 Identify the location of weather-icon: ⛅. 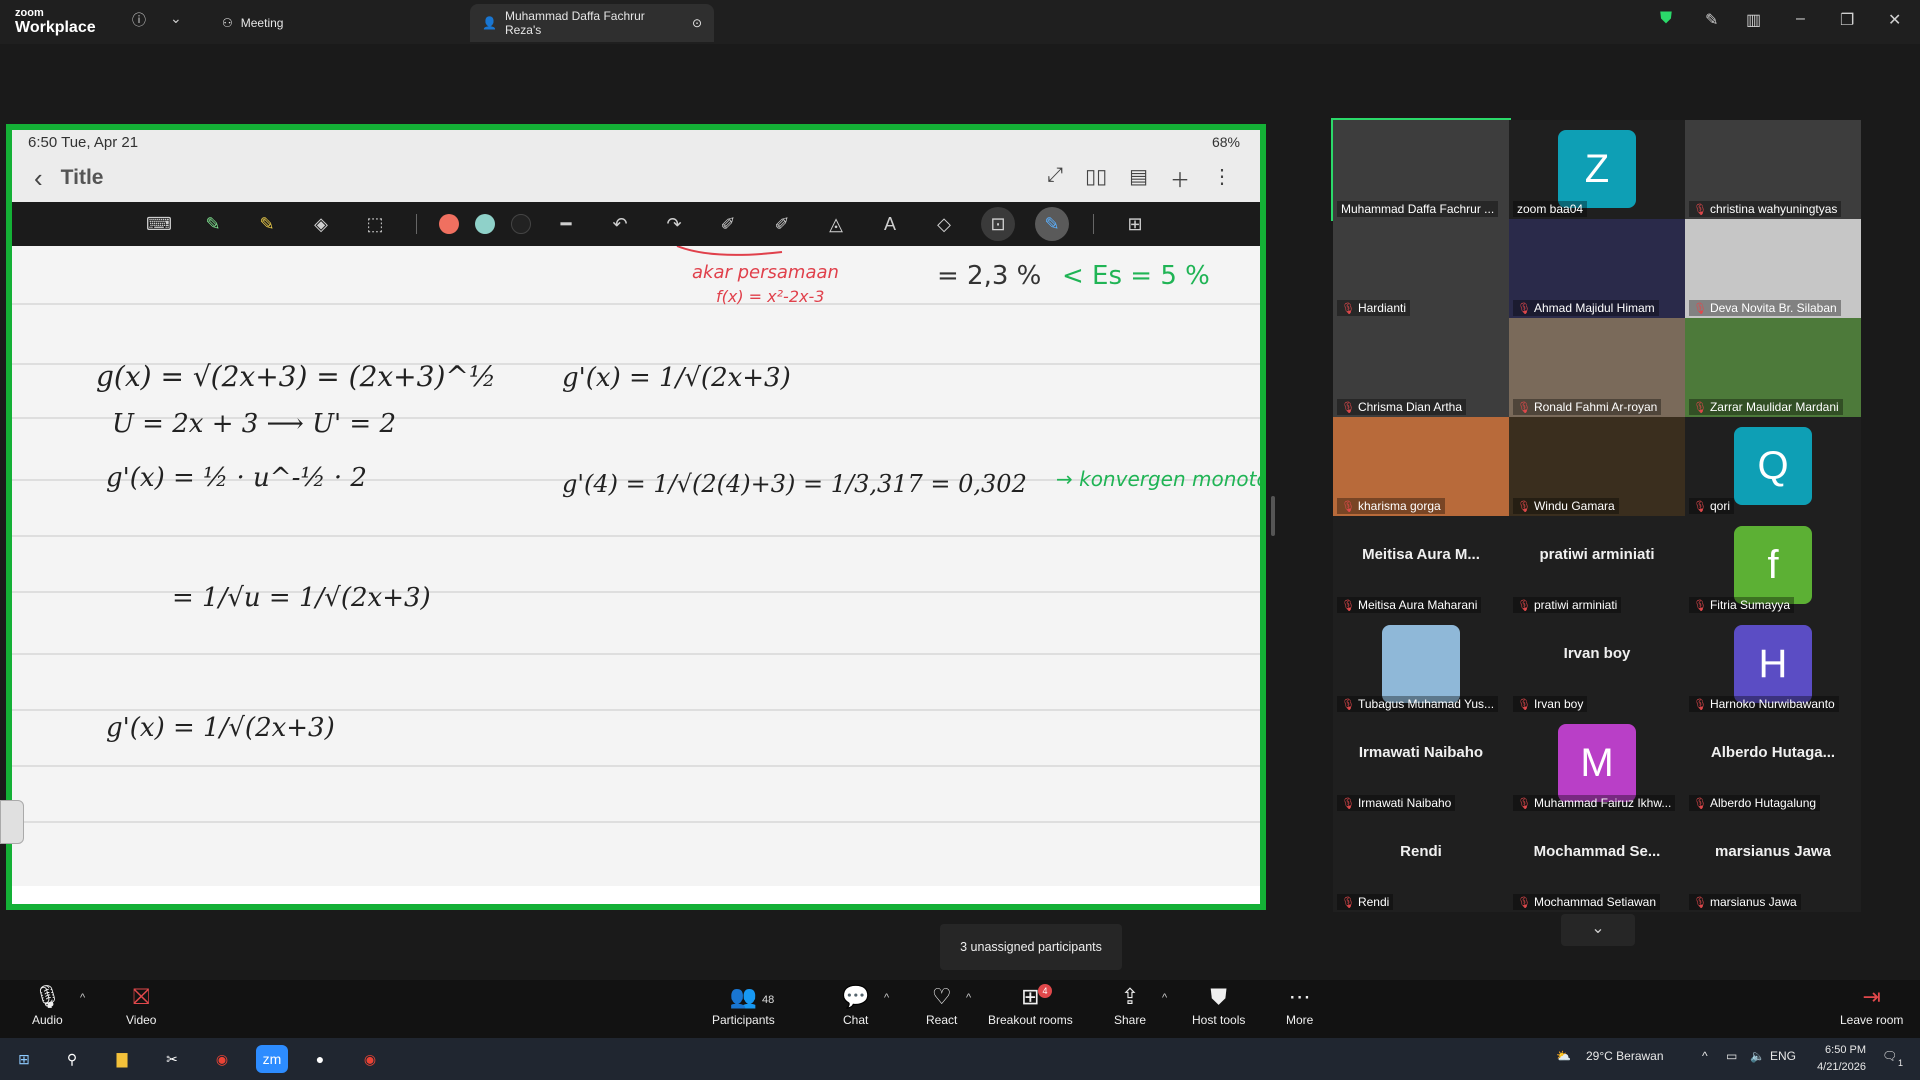
(1563, 1056).